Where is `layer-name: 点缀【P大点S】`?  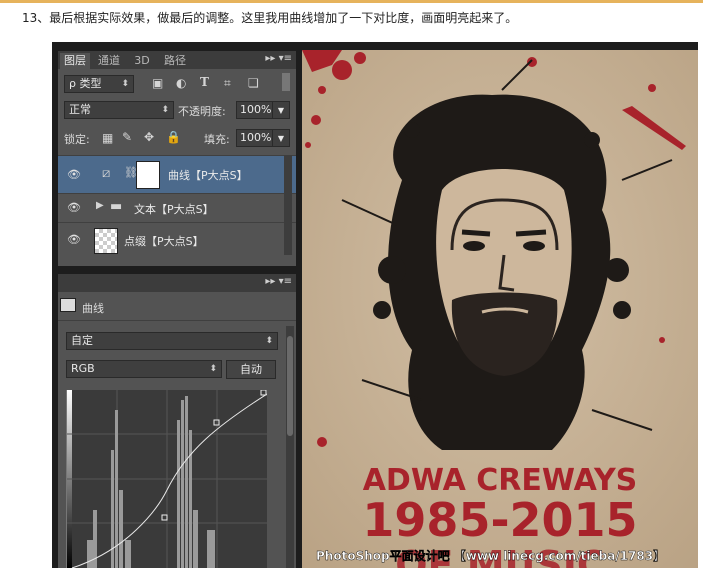
layer-name: 点缀【P大点S】 is located at coordinates (164, 241).